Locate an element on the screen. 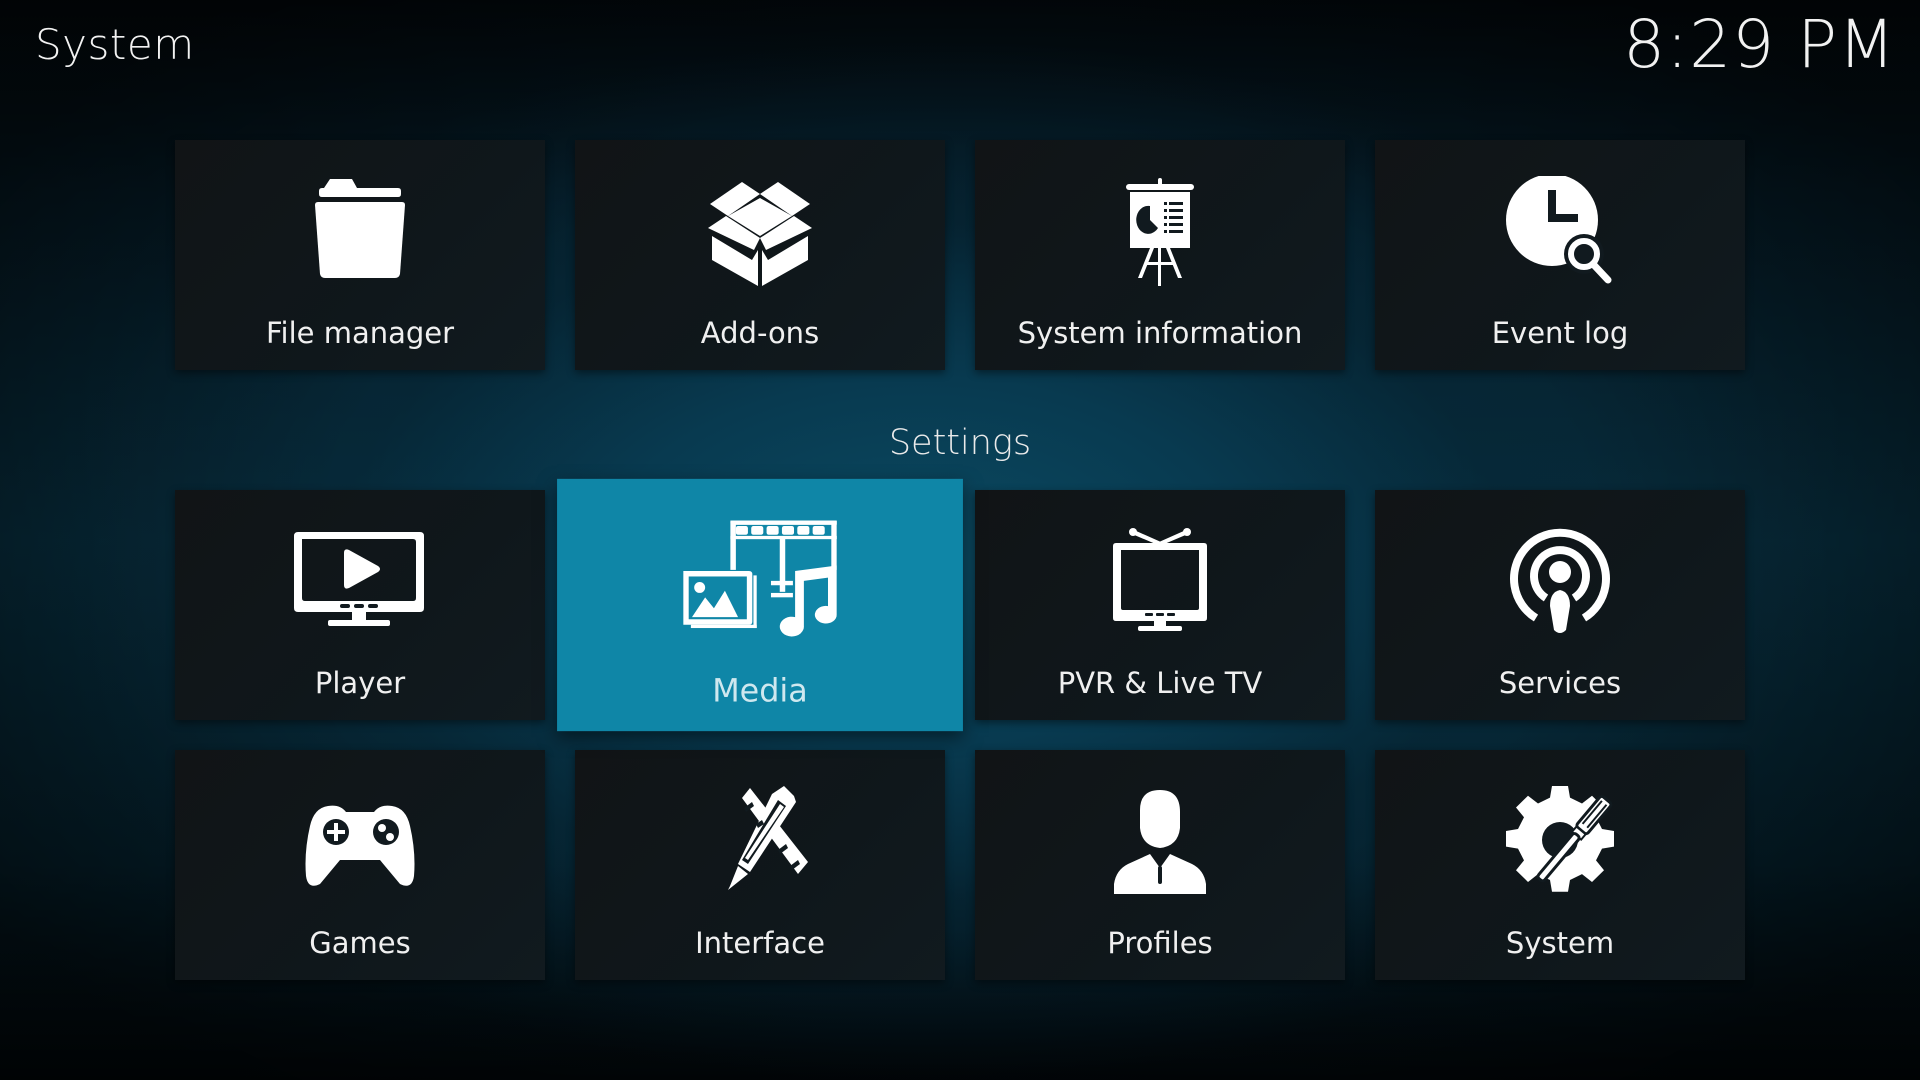  open-box-icon is located at coordinates (760, 231).